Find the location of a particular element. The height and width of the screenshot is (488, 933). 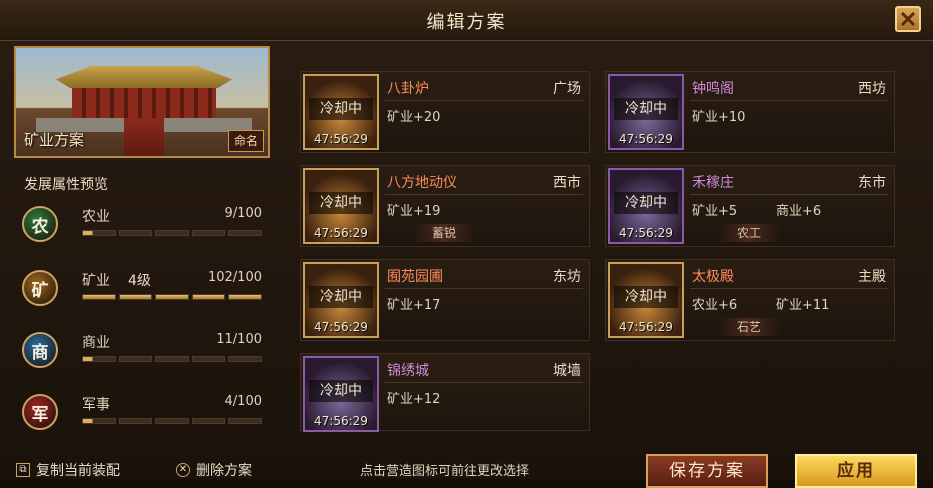

hint-text: 点击营造图标可前往更改选择 is located at coordinates (445, 471).